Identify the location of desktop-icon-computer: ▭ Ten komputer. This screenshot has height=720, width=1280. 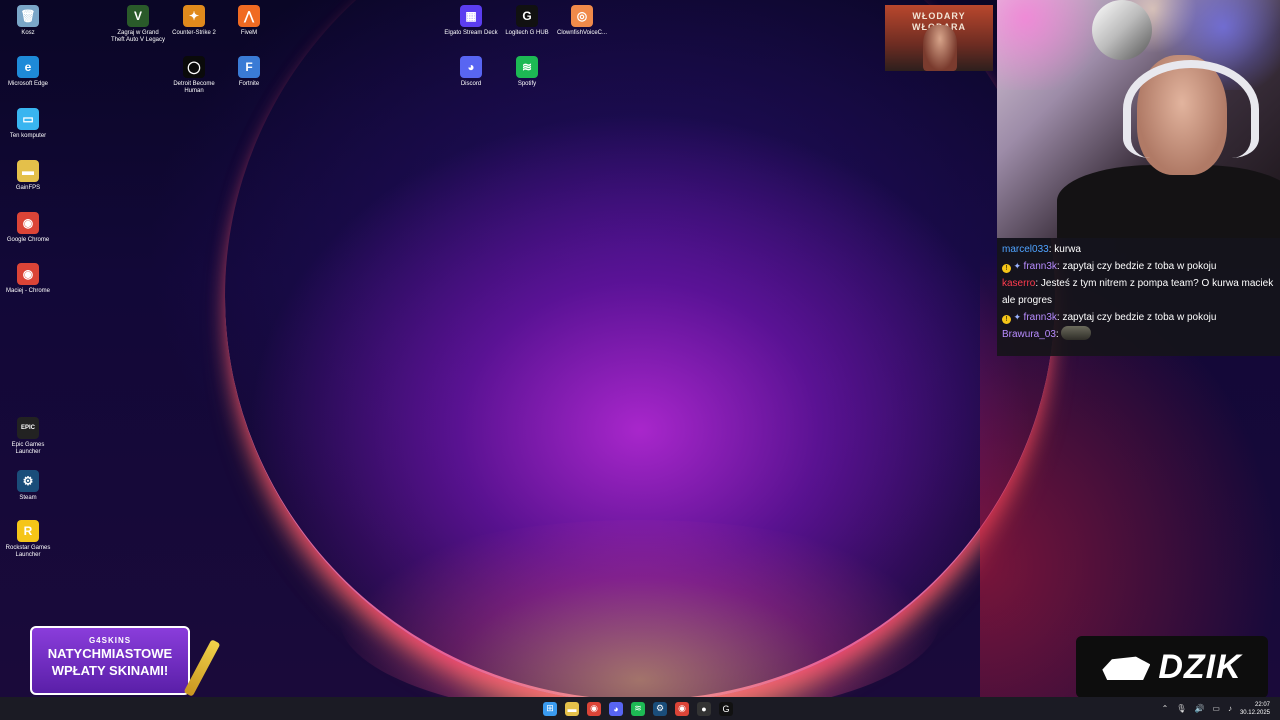
(28, 124).